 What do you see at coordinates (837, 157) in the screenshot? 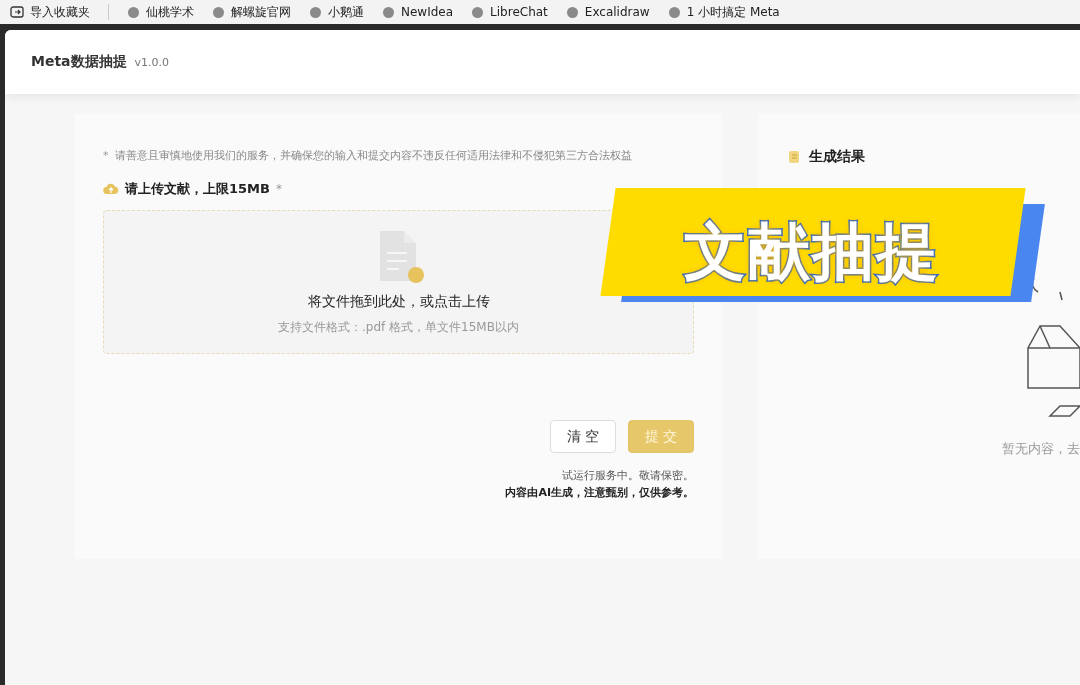
I see `result-title: 生成结果` at bounding box center [837, 157].